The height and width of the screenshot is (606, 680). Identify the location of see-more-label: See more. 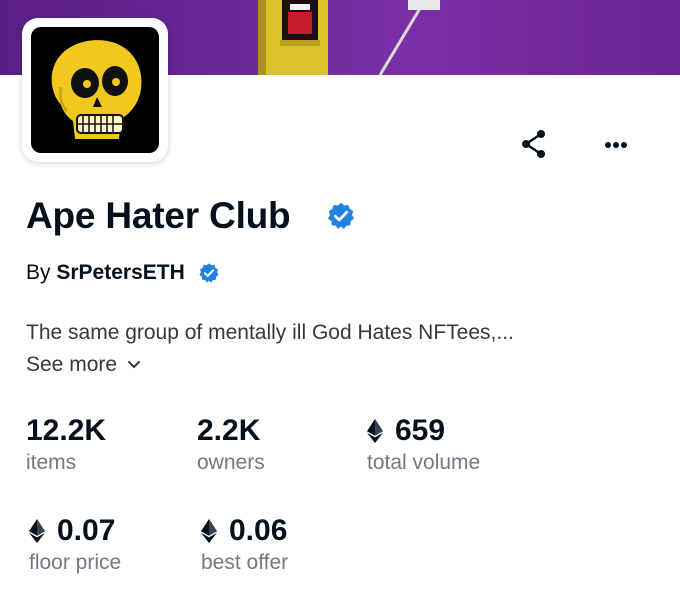
(72, 364).